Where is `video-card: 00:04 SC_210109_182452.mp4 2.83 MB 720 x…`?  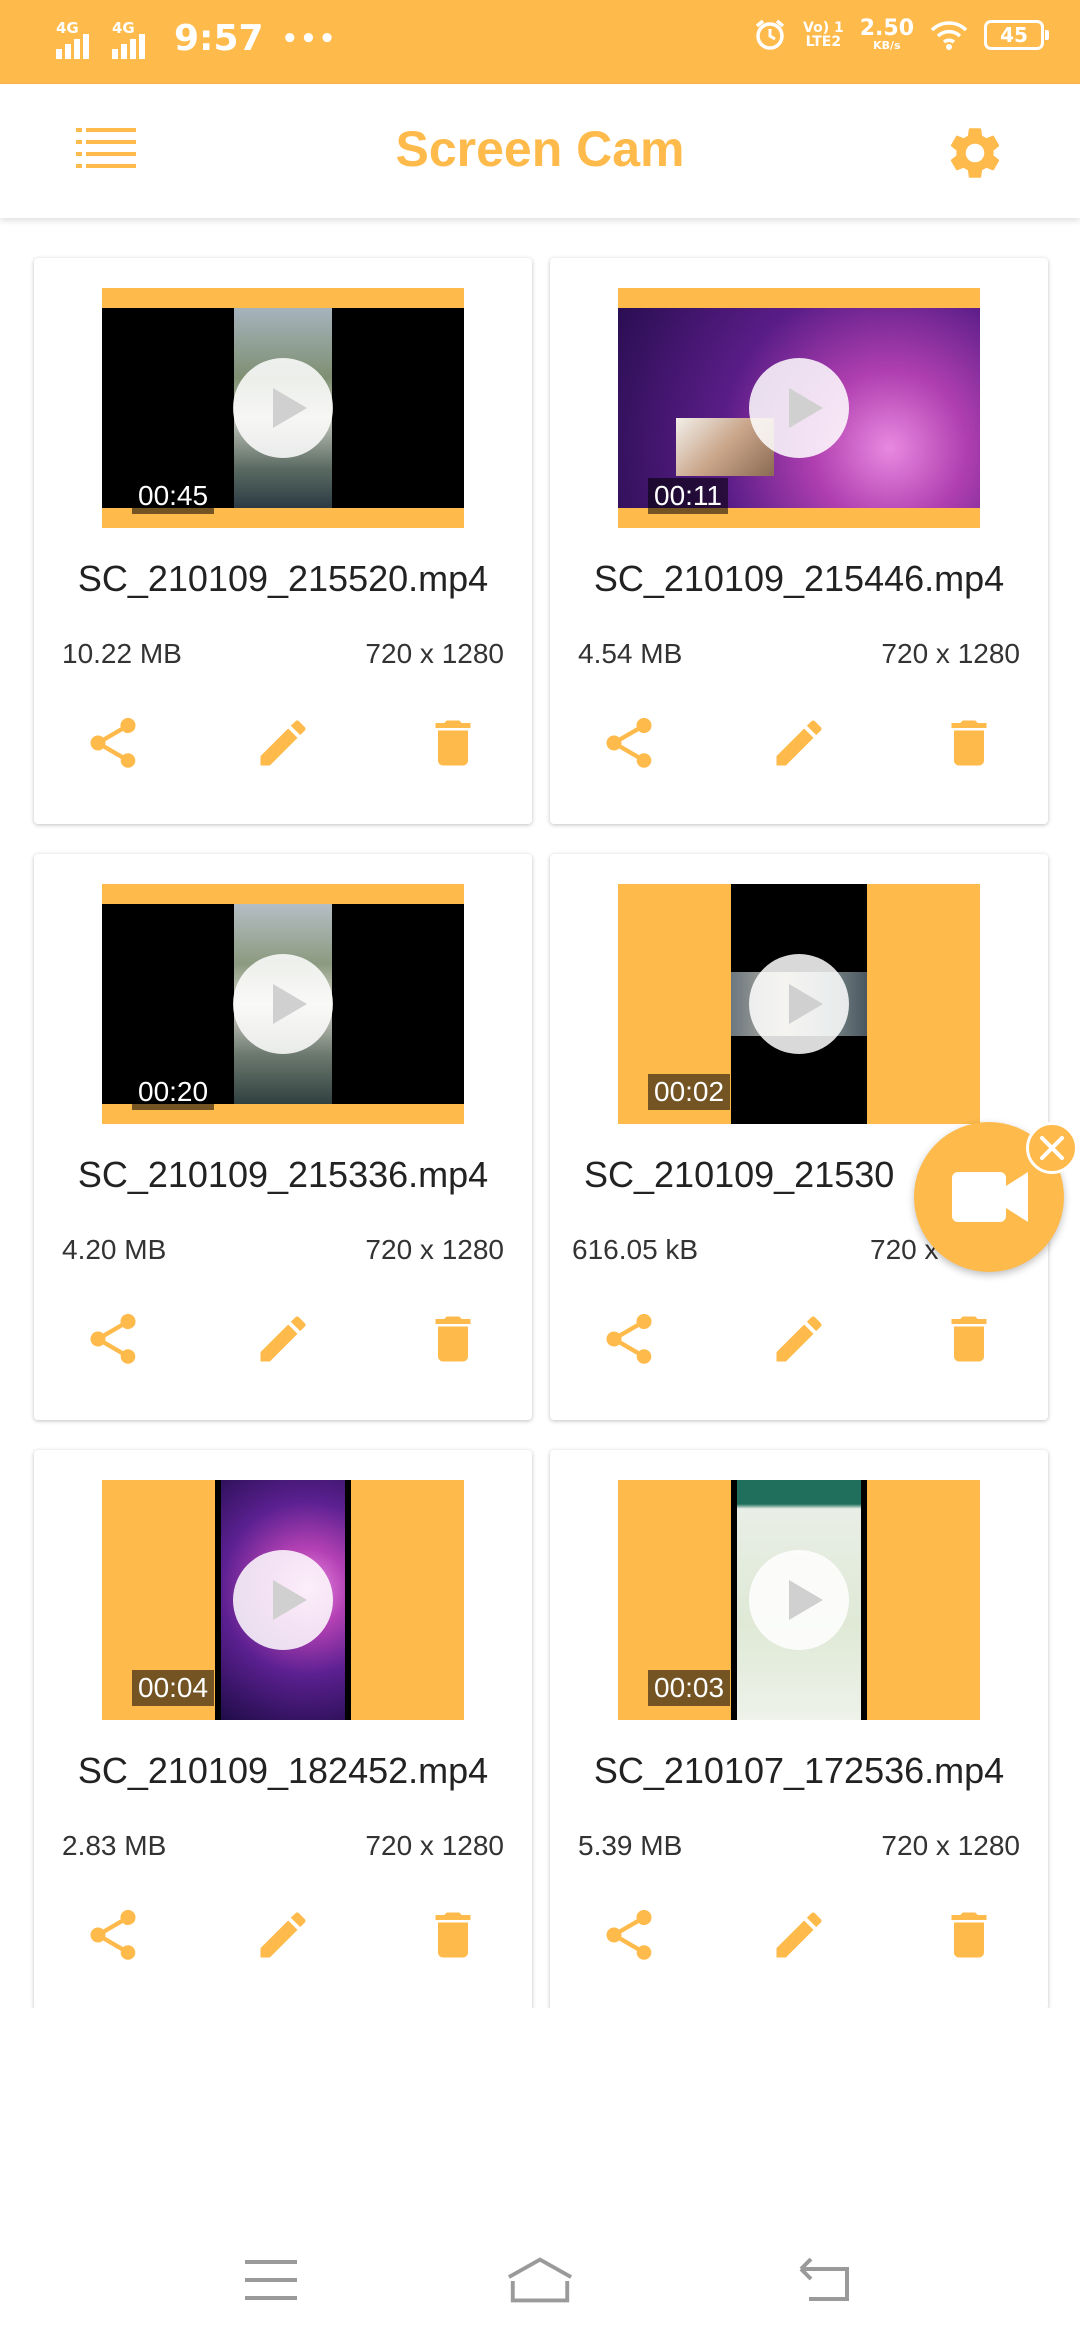
video-card: 00:04 SC_210109_182452.mp4 2.83 MB 720 x… is located at coordinates (283, 1730).